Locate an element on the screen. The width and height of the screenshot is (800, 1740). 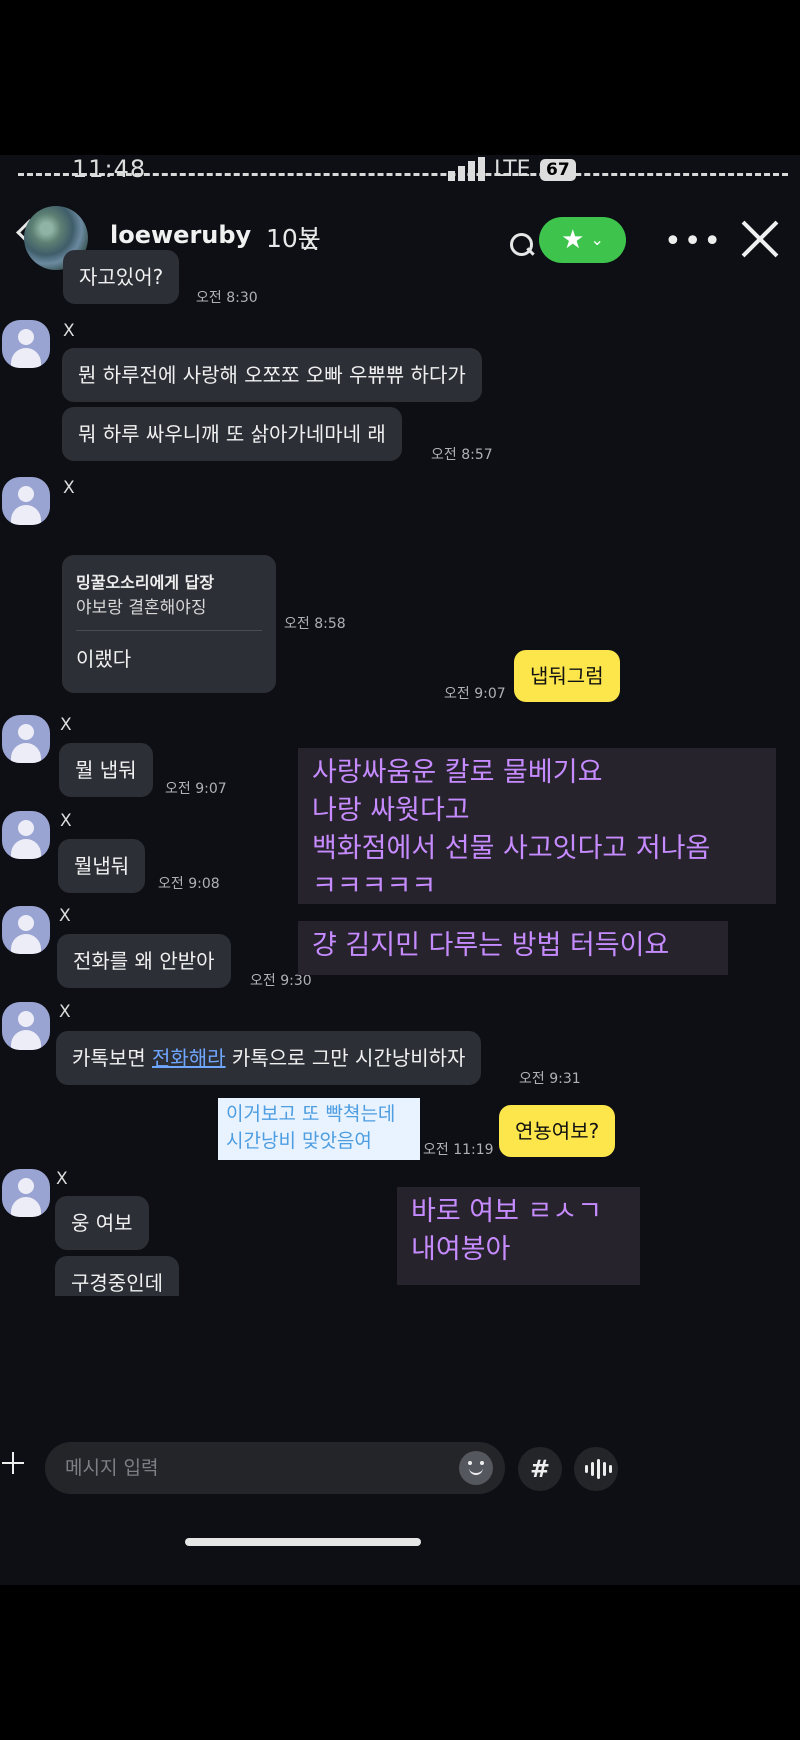
my-message-bubble: 냅둬그럼 is located at coordinates (567, 676).